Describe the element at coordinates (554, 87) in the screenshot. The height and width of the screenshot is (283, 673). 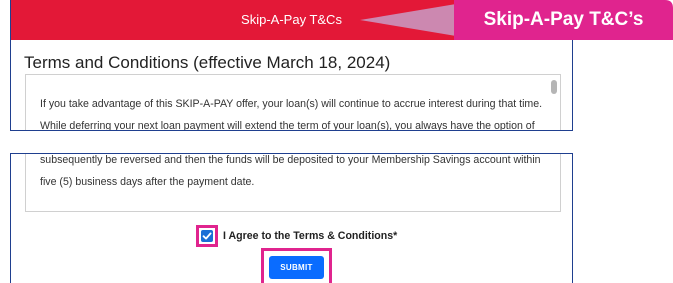
I see `scrollbar-thumb` at that location.